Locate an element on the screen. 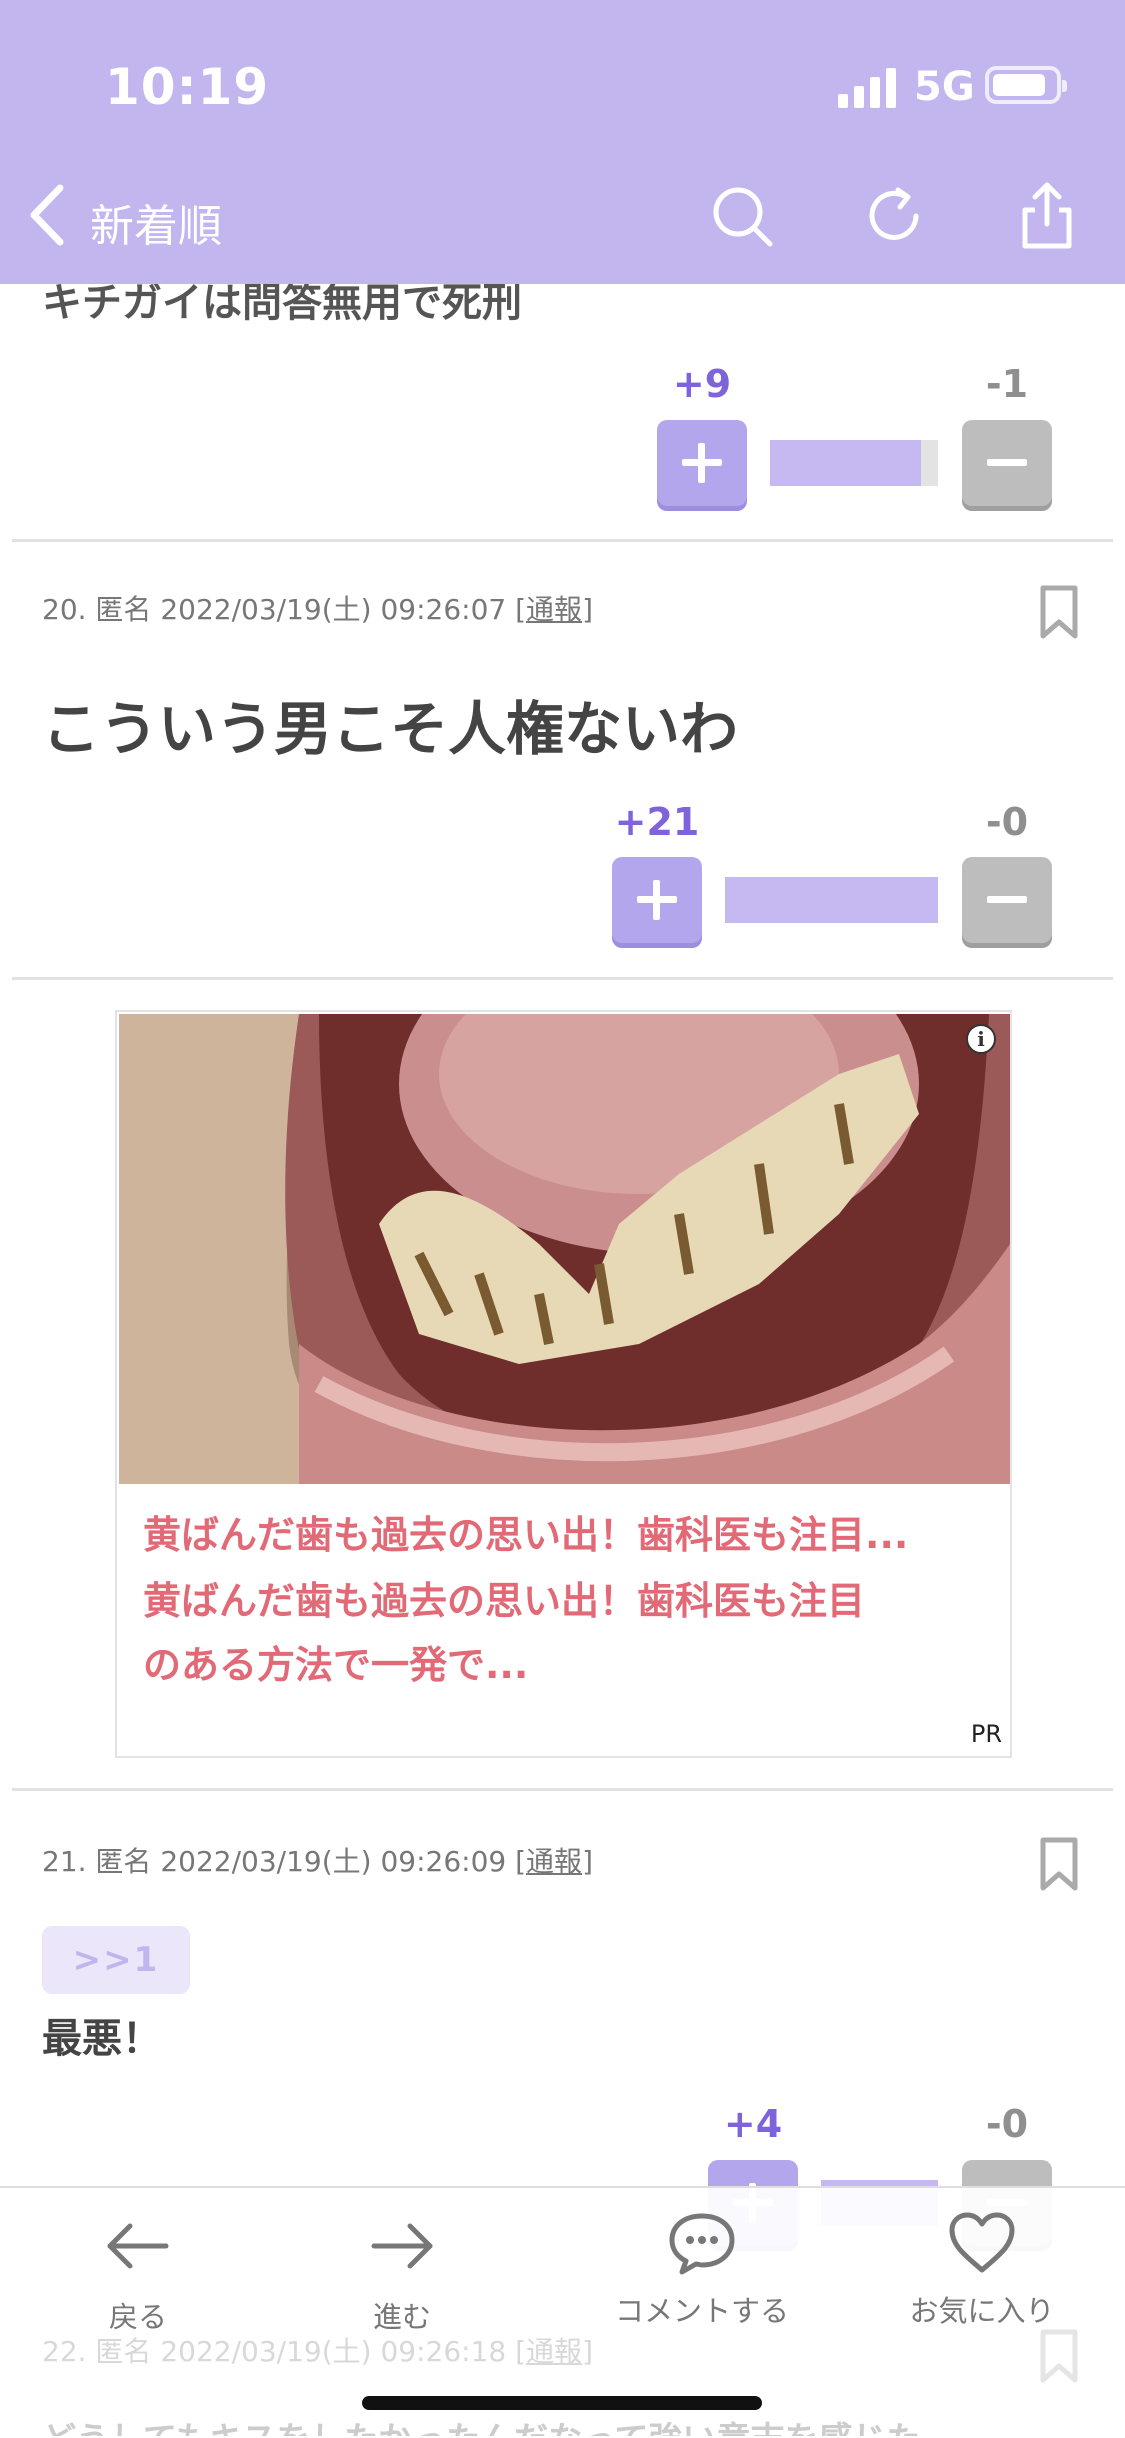  reply-anchor-link: >>1 is located at coordinates (116, 1960).